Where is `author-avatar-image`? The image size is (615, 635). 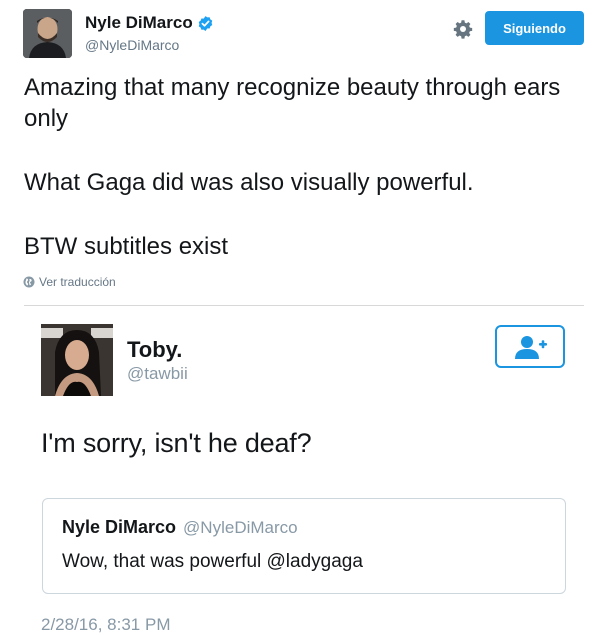
author-avatar-image is located at coordinates (47, 33).